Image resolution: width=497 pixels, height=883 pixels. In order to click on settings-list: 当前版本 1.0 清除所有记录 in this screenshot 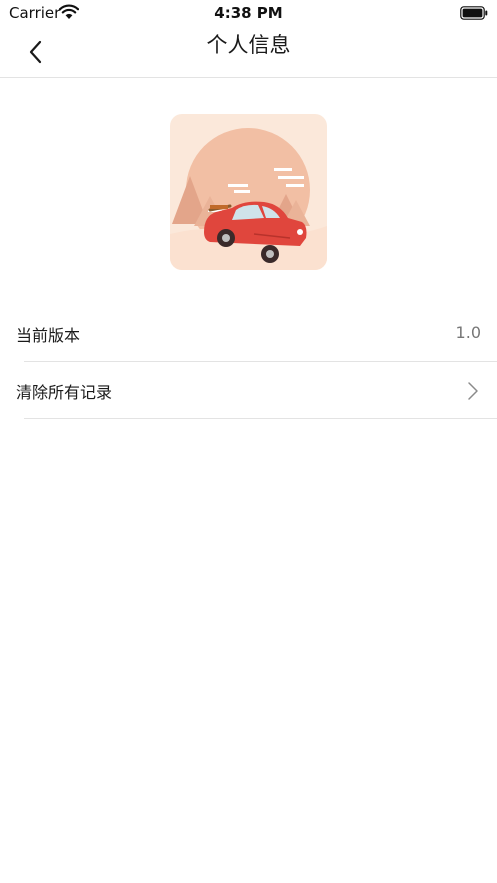, I will do `click(248, 362)`.